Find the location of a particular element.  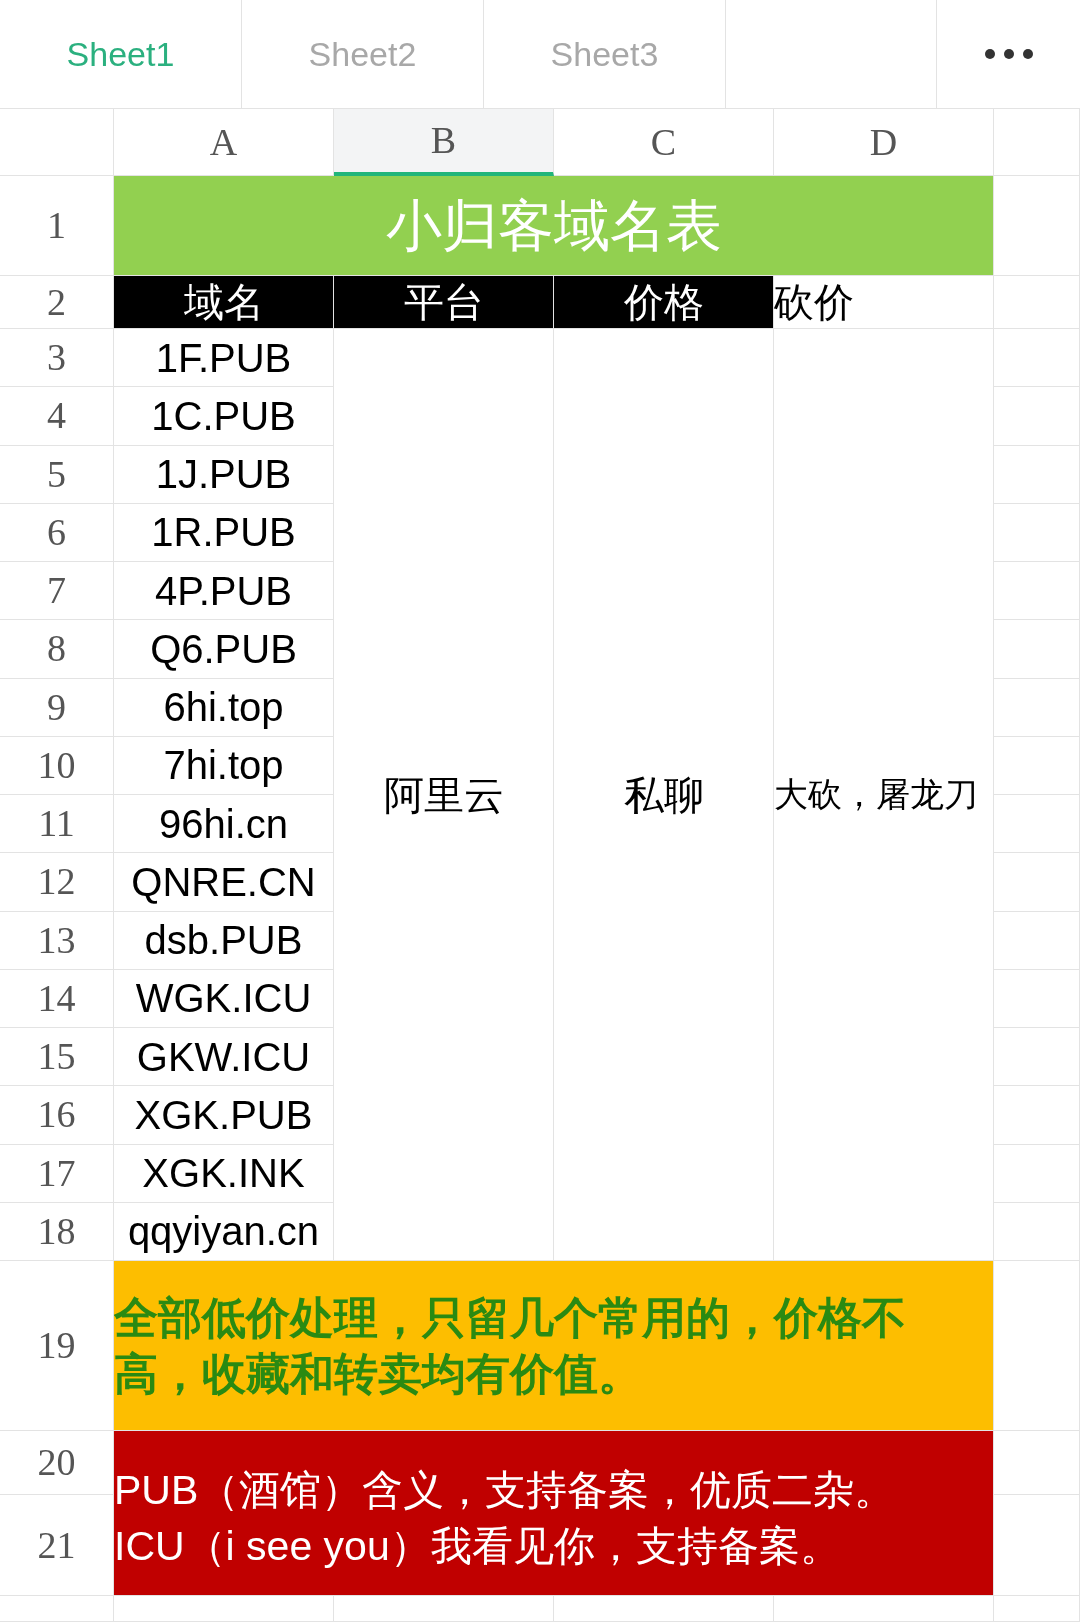

table-cell: WGK.ICU is located at coordinates (224, 998).